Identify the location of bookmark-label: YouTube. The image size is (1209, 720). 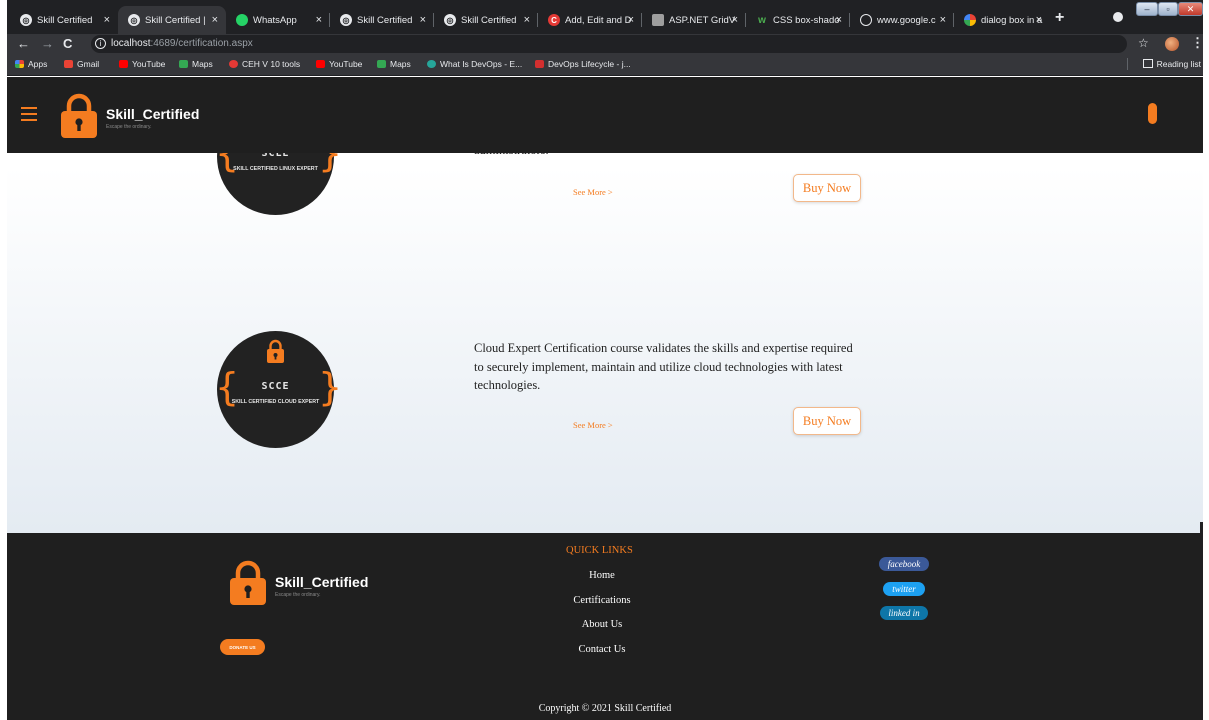
(149, 64).